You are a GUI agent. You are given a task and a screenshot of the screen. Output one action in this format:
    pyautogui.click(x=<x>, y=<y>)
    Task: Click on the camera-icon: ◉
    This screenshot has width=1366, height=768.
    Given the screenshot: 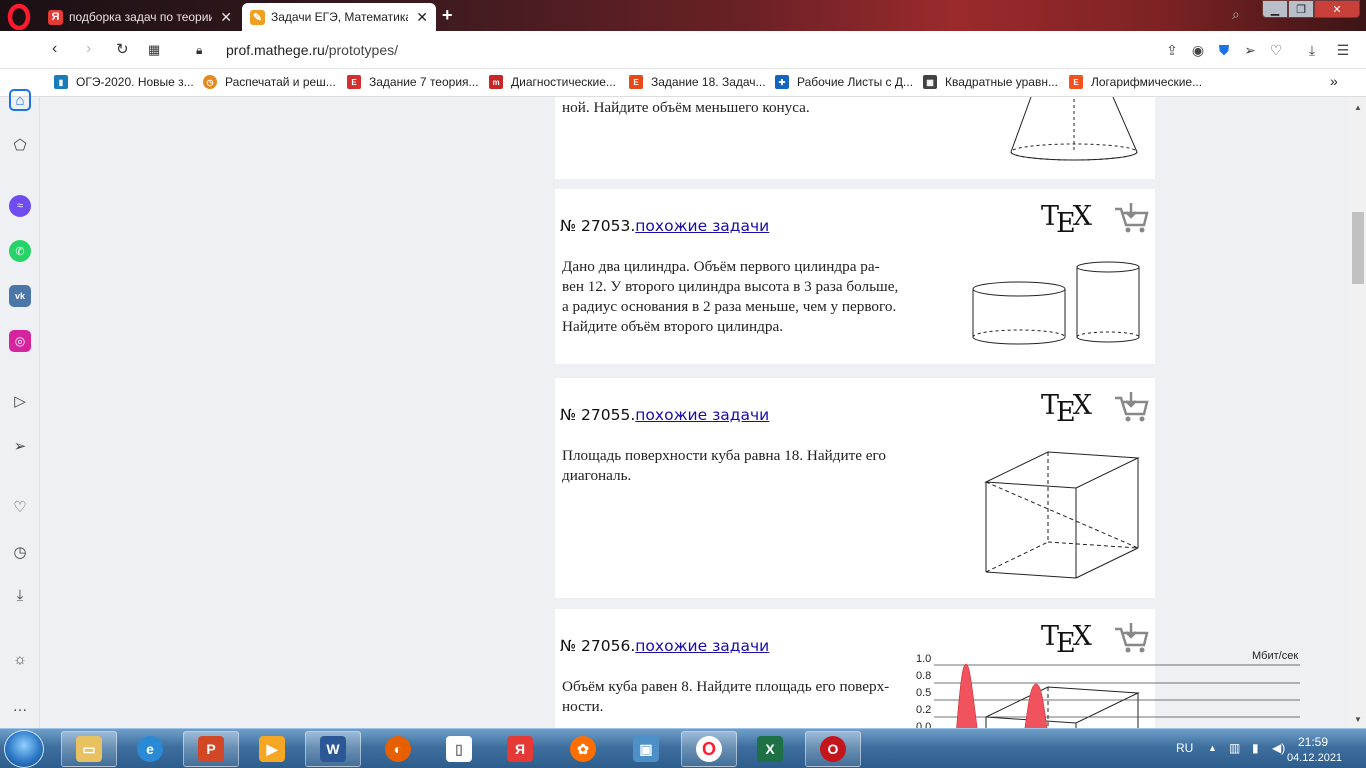 What is the action you would take?
    pyautogui.click(x=1198, y=50)
    